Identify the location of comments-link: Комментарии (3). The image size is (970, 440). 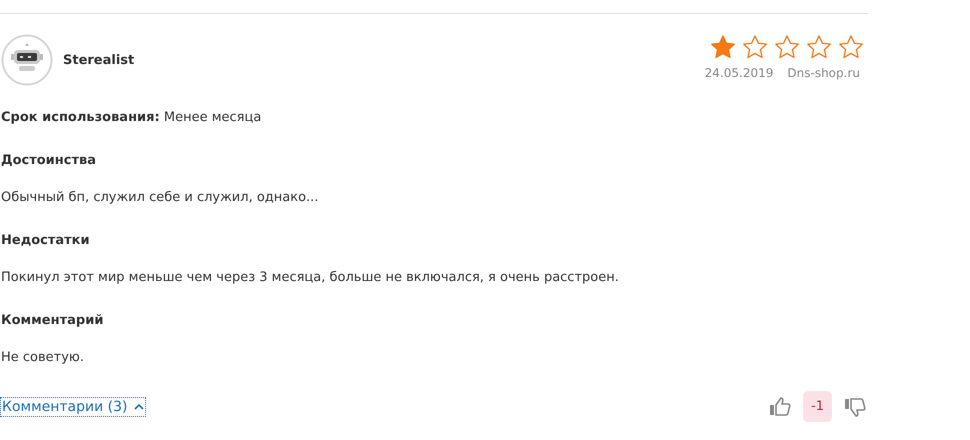
(73, 406).